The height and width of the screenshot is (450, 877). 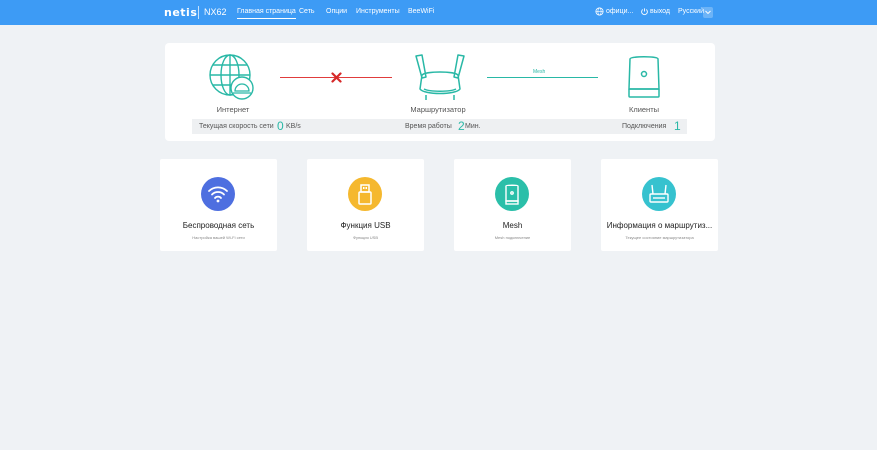 I want to click on logout-link: выход, so click(x=660, y=11).